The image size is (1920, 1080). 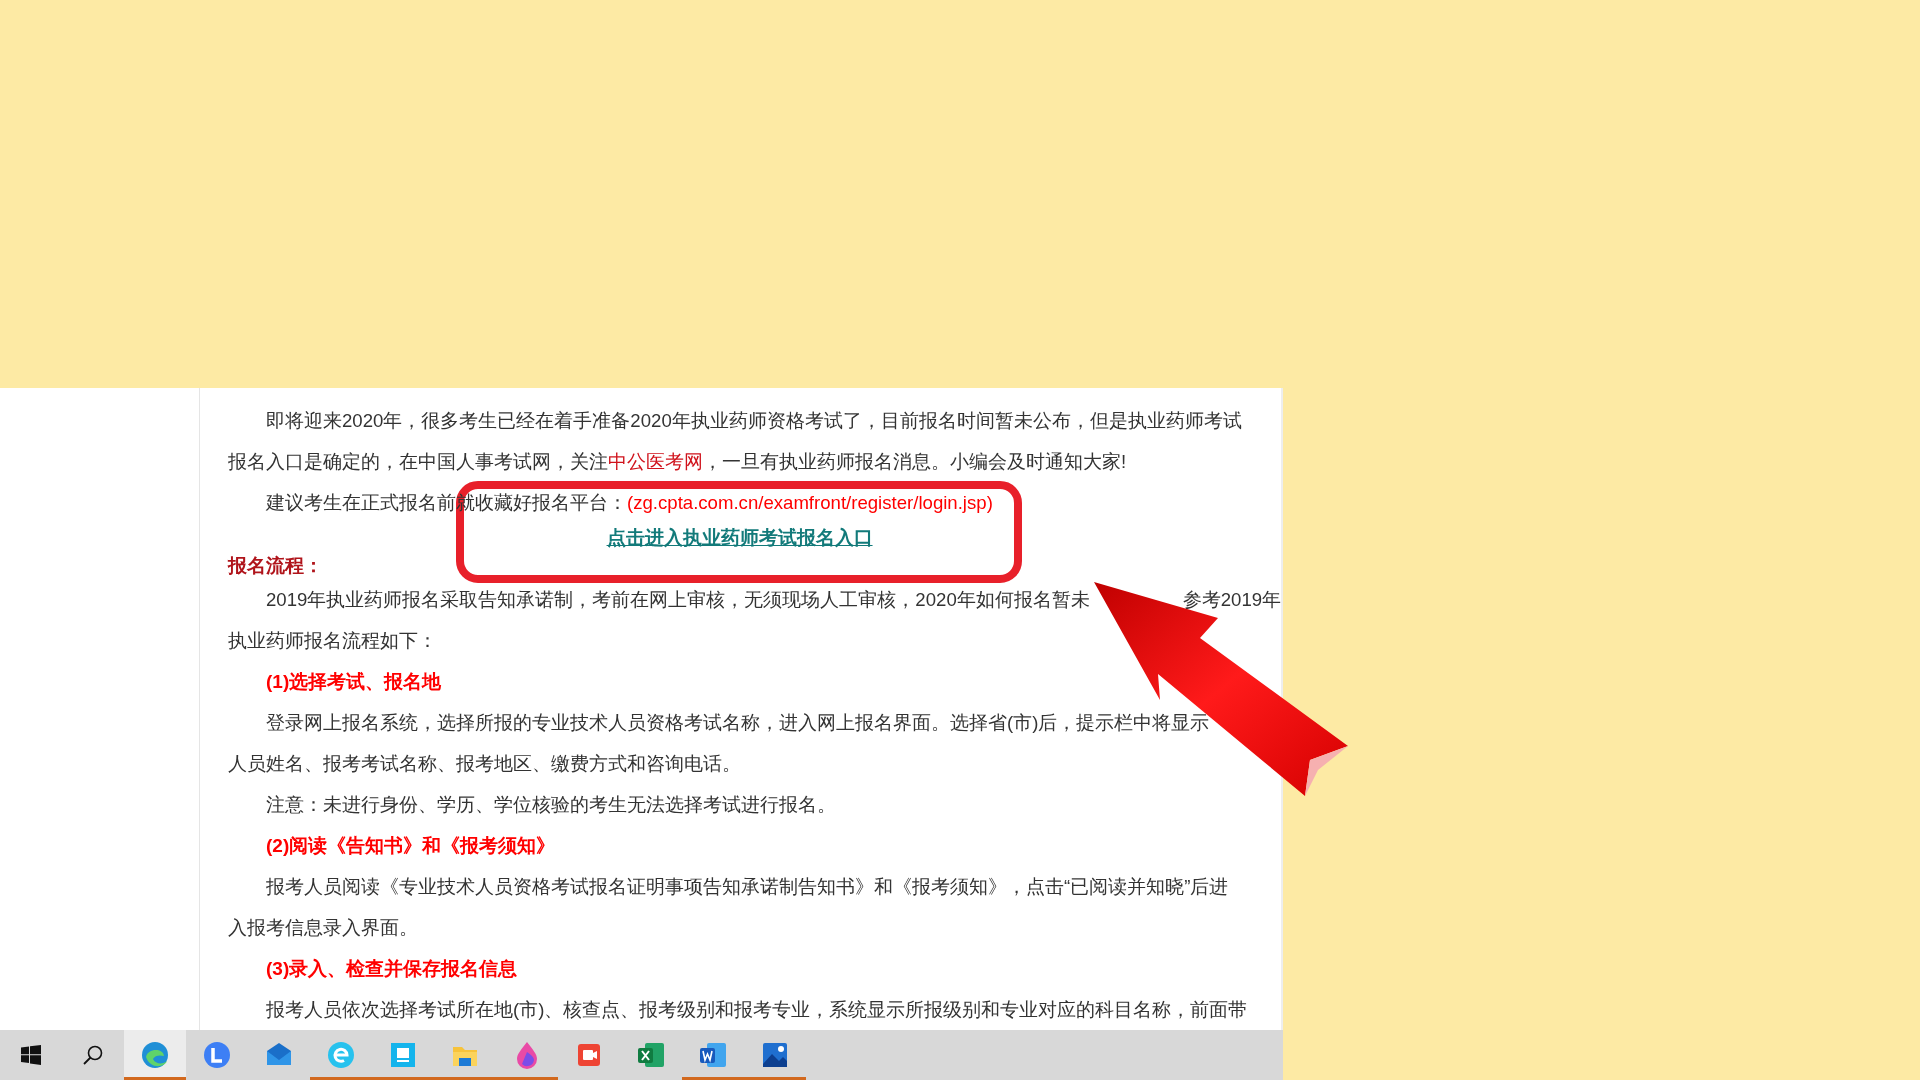 I want to click on registration-link: 点击进入执业药师考试报名入口, so click(x=739, y=538).